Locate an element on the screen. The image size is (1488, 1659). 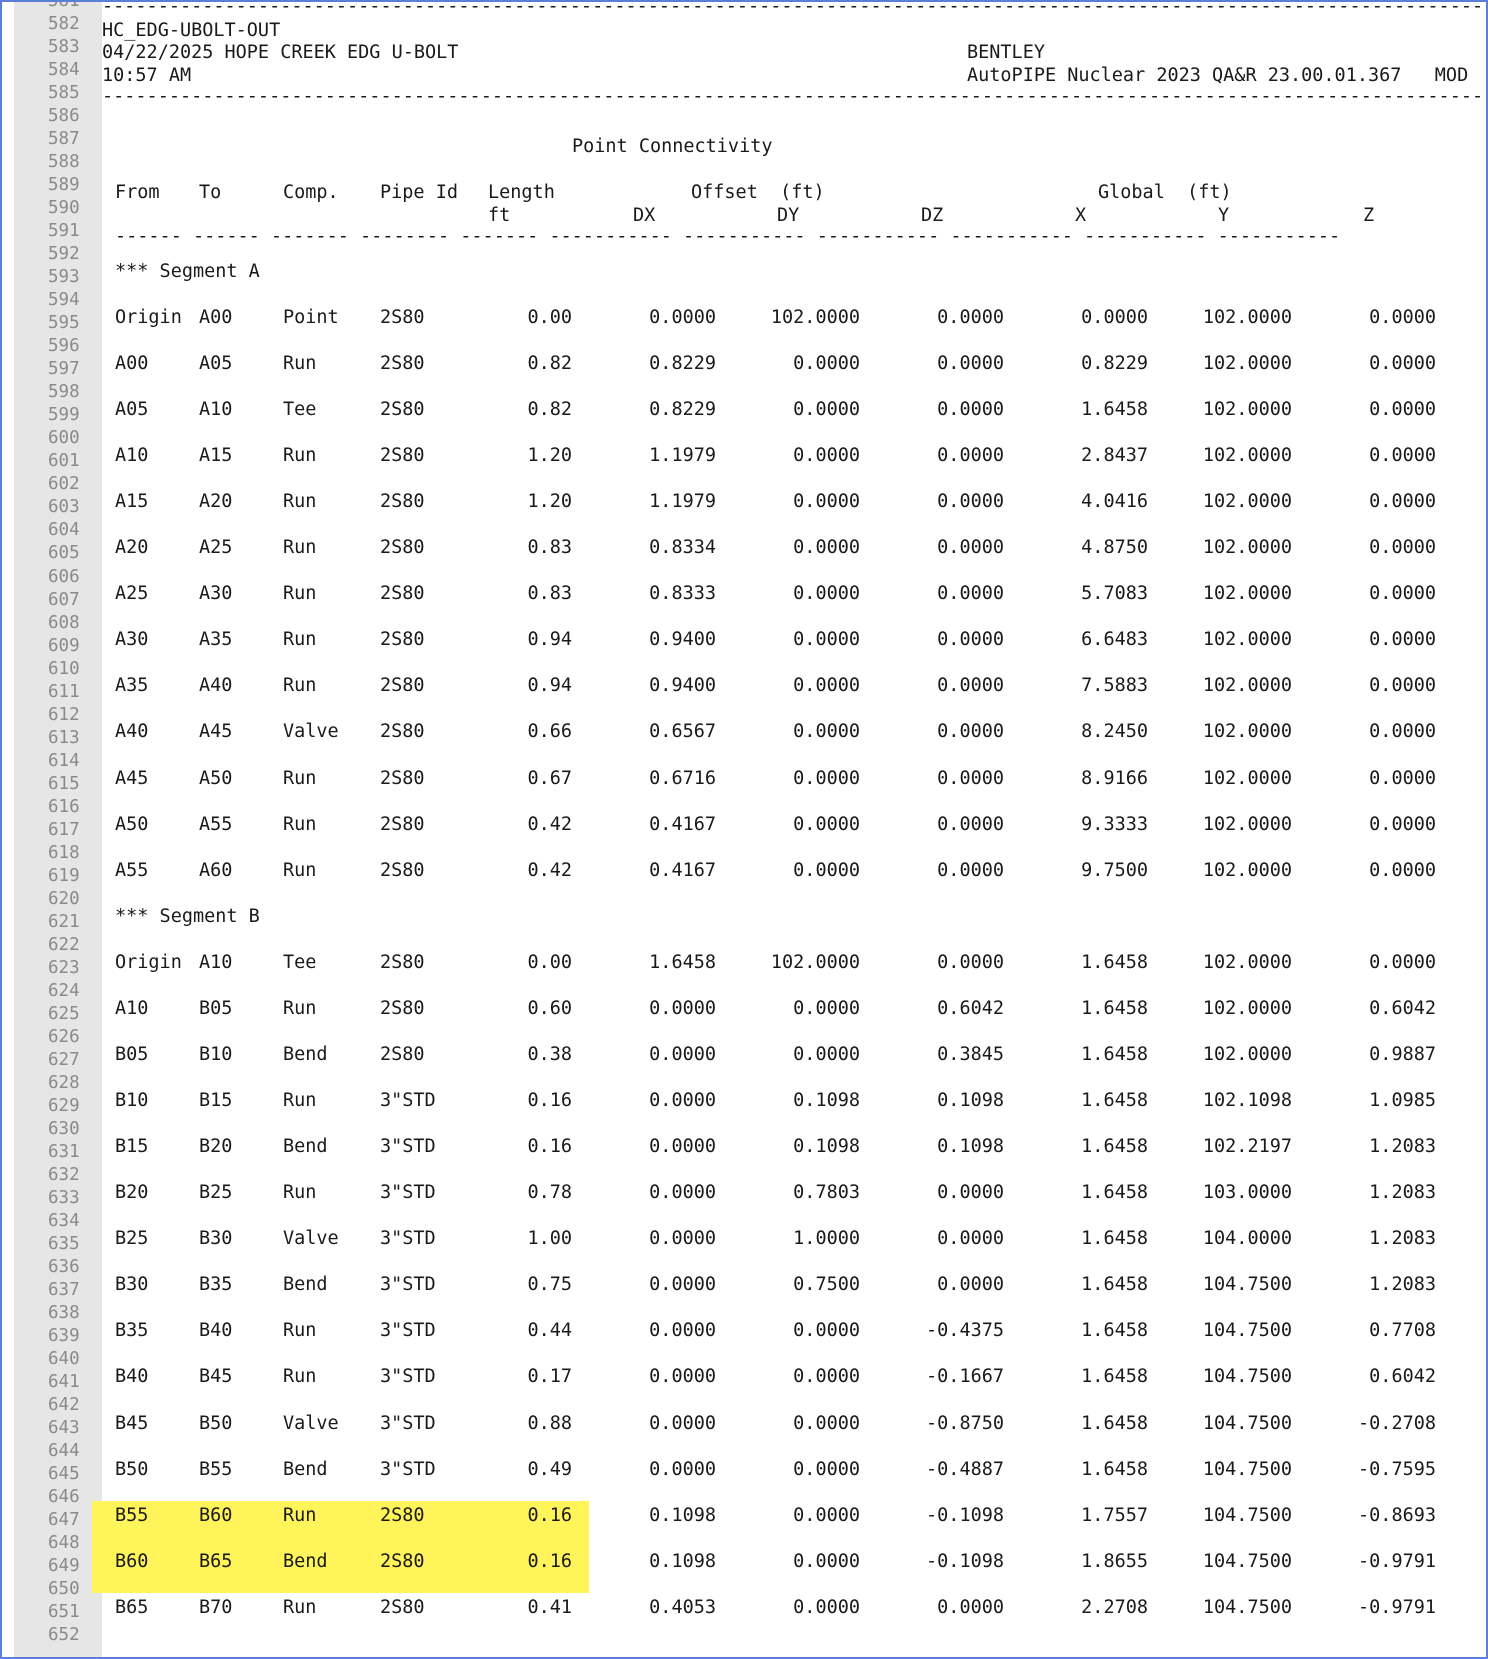
table-cell-z: -0.8693 is located at coordinates (1397, 1515).